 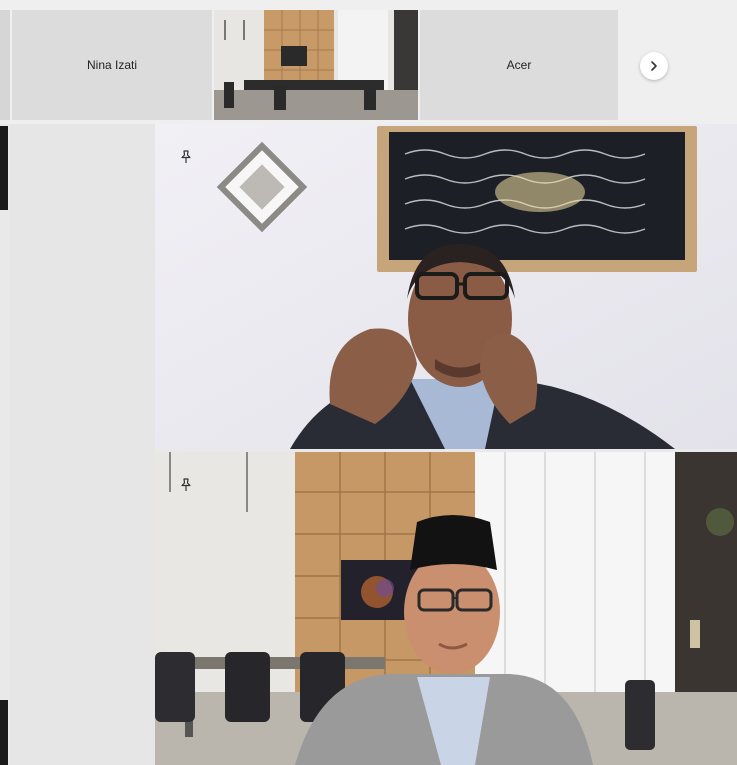 I want to click on participant-tile-acer: Acer, so click(x=519, y=65).